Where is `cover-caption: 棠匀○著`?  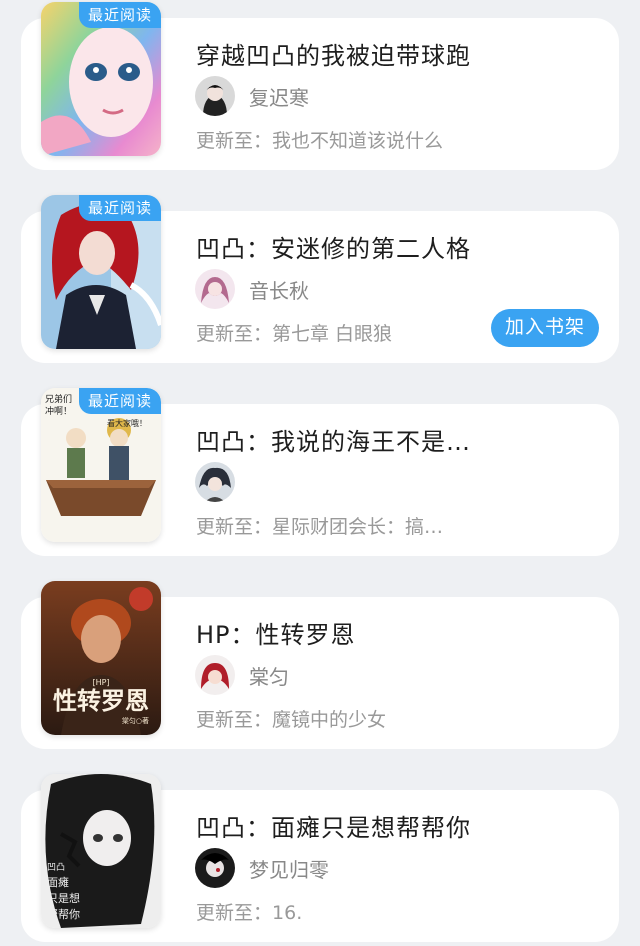 cover-caption: 棠匀○著 is located at coordinates (135, 720).